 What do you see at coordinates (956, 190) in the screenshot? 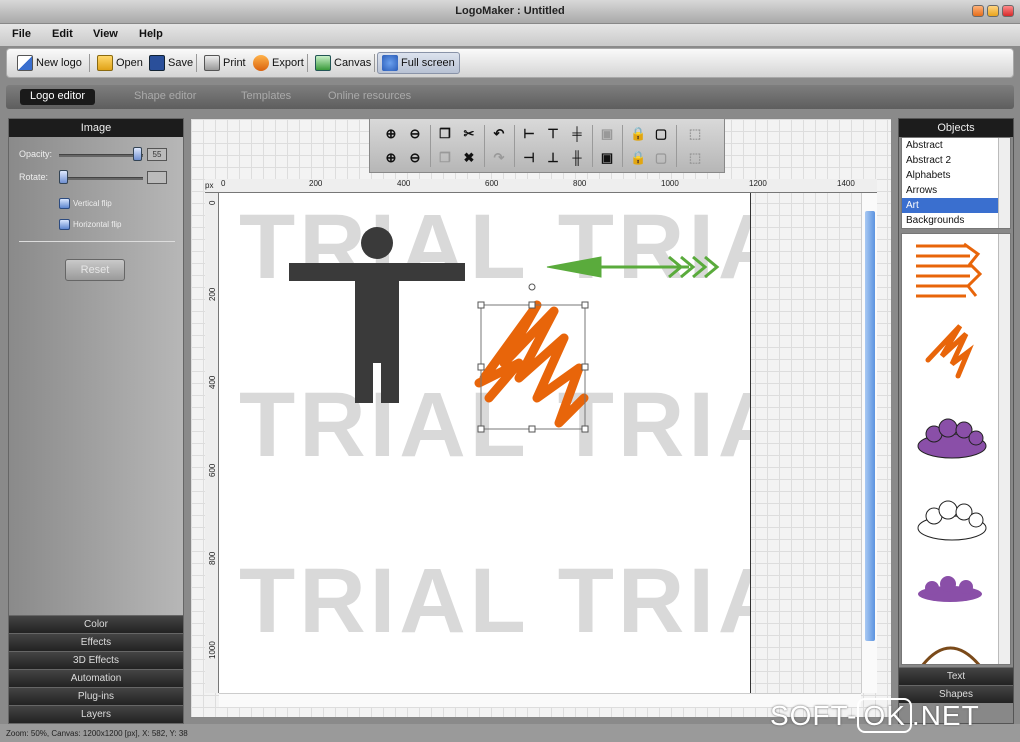
I see `list-item: Arrows` at bounding box center [956, 190].